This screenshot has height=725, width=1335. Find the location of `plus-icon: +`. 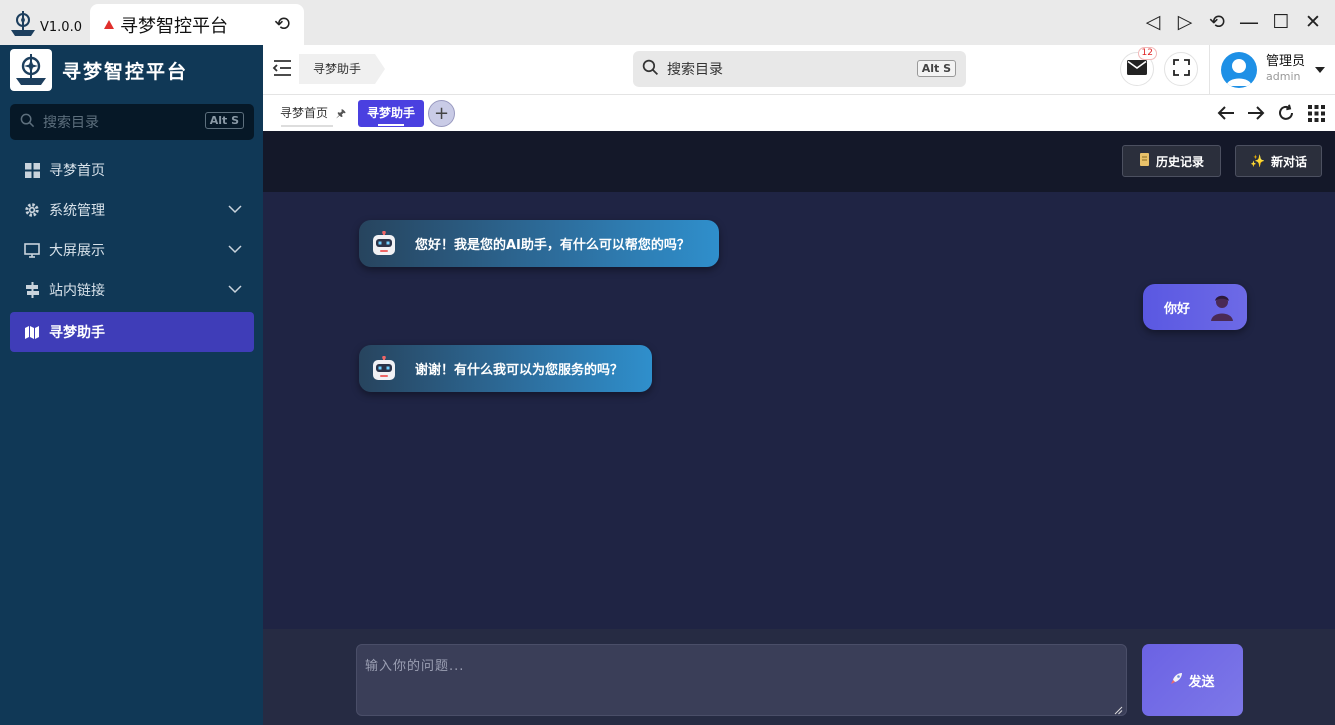

plus-icon: + is located at coordinates (441, 113).